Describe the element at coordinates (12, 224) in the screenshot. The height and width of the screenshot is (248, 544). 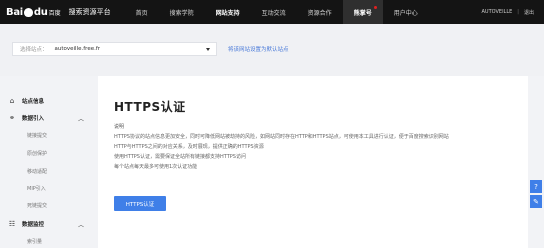
I see `chart-icon: ☷` at that location.